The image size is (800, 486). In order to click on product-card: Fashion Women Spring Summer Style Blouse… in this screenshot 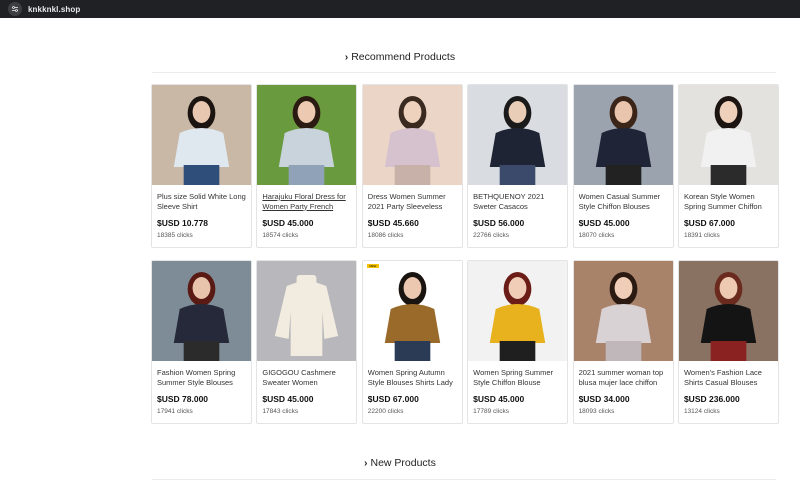, I will do `click(201, 342)`.